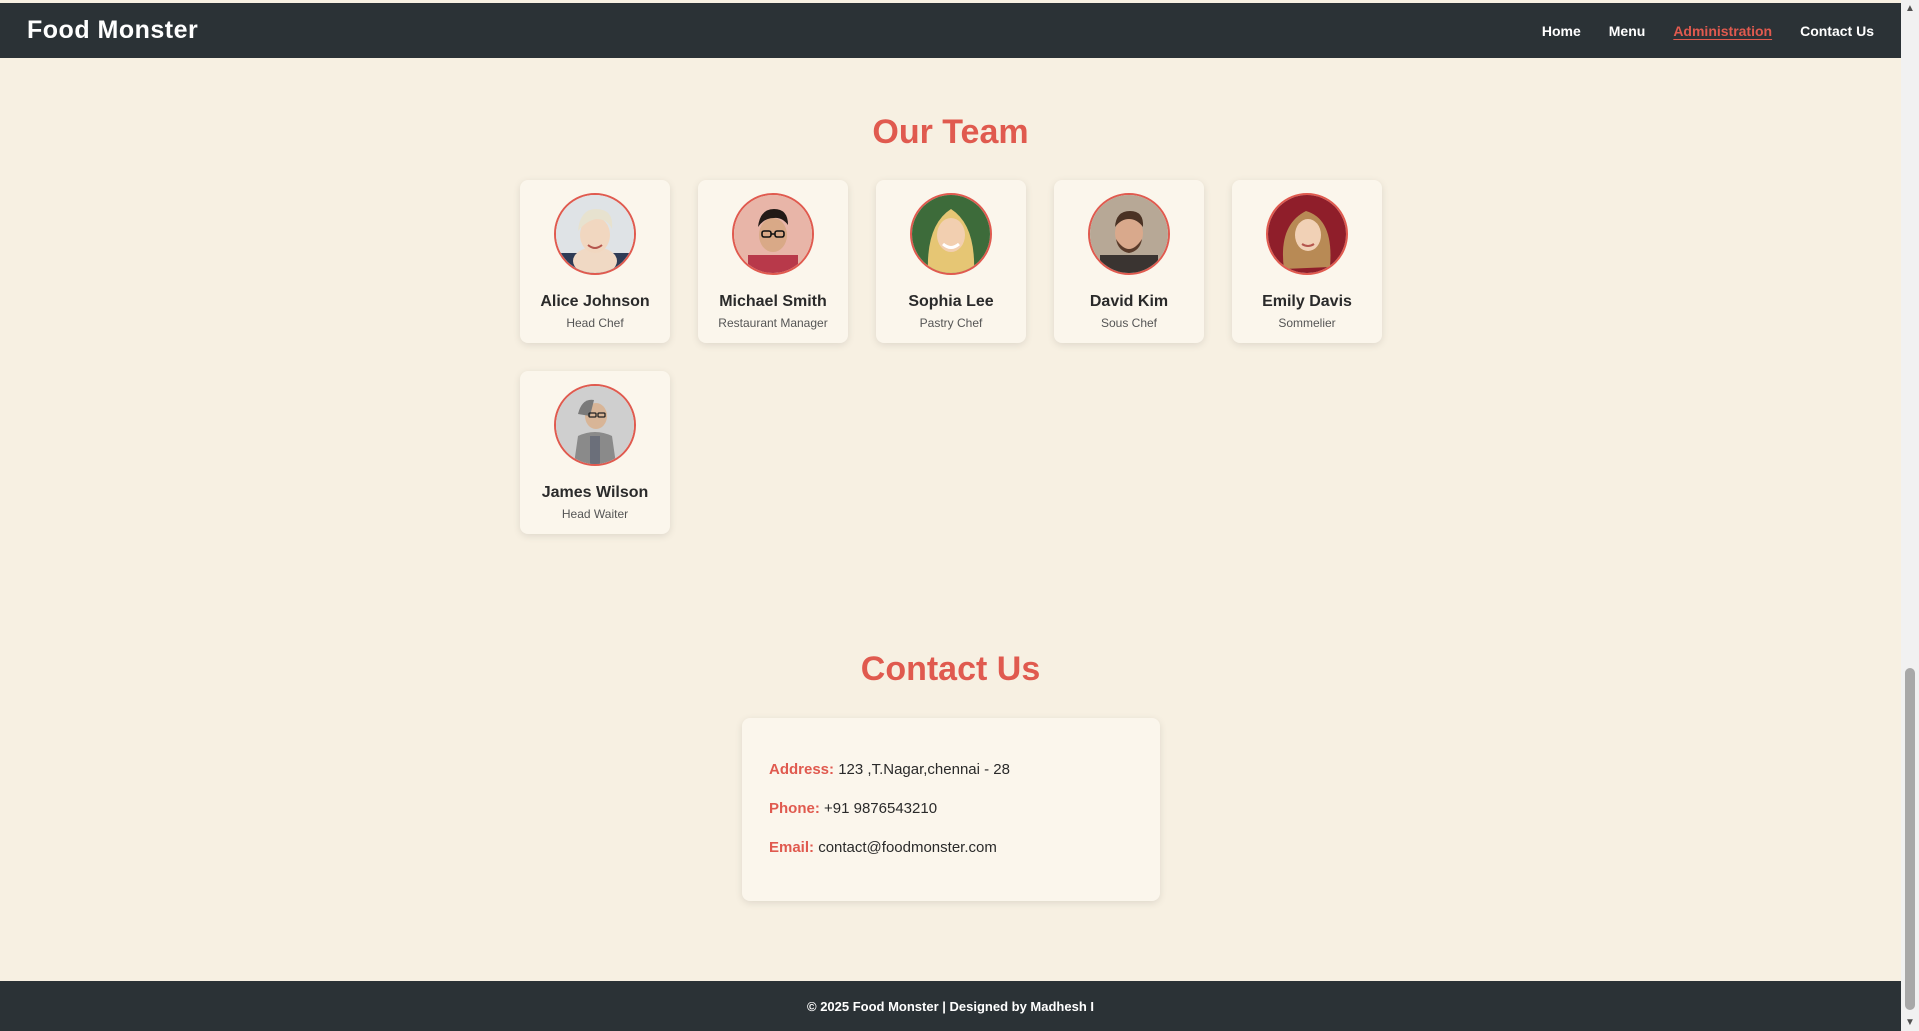 This screenshot has width=1919, height=1031. What do you see at coordinates (1129, 323) in the screenshot?
I see `member-role: Sous Chef` at bounding box center [1129, 323].